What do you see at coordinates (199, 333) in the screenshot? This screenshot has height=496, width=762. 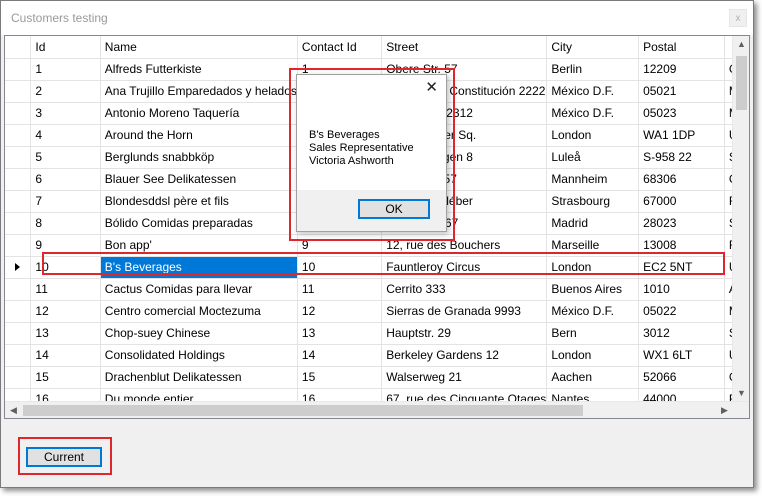 I see `cell-name: Chop-suey Chinese` at bounding box center [199, 333].